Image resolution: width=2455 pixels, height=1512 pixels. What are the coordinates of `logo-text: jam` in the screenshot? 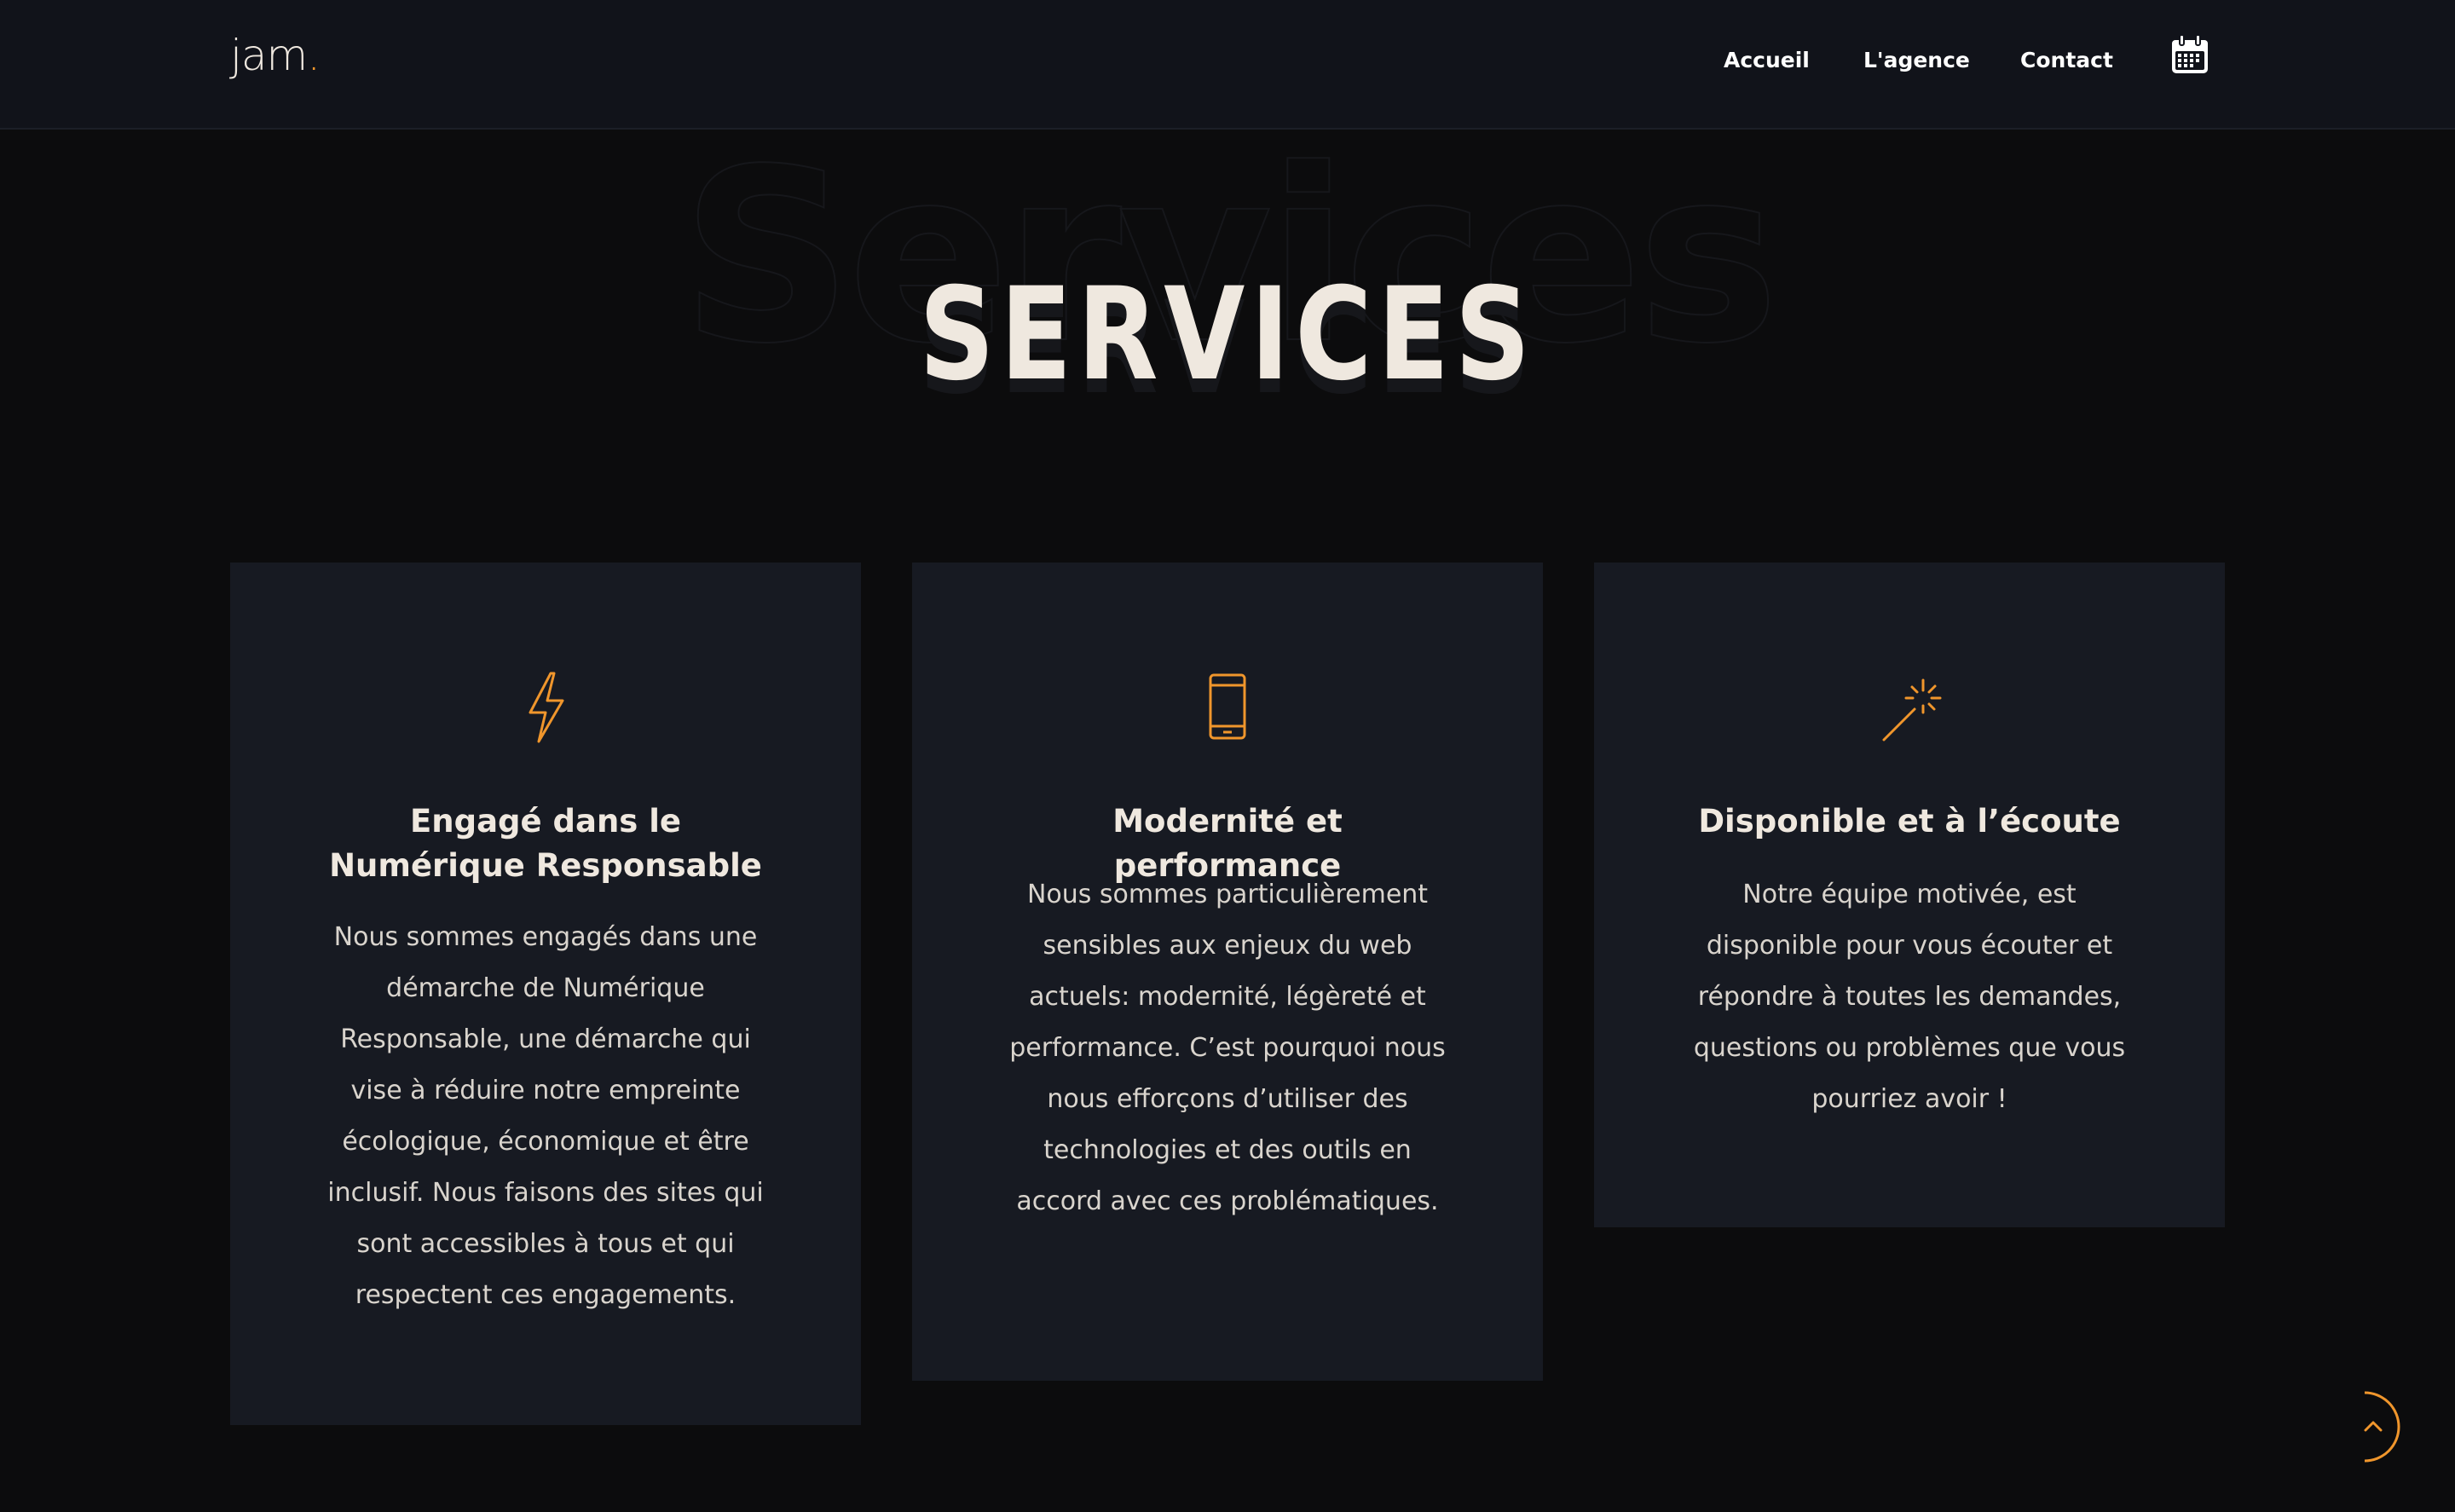 It's located at (269, 55).